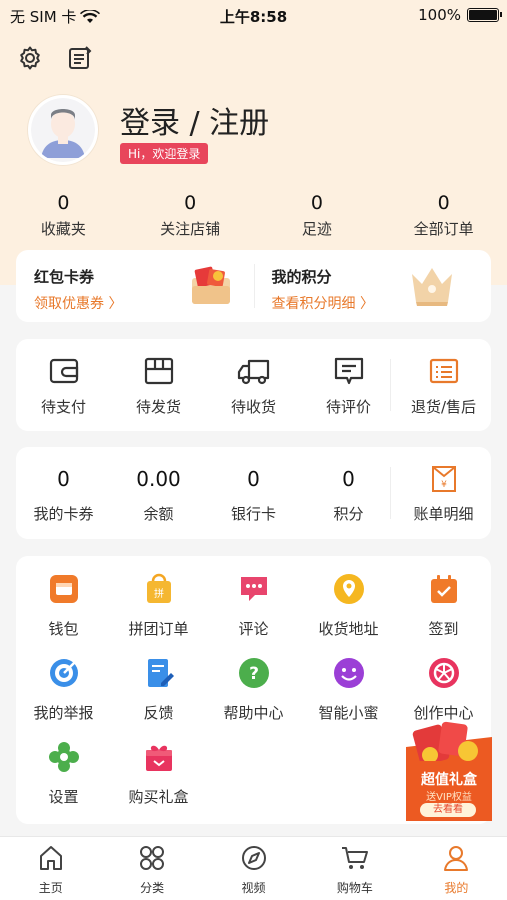  Describe the element at coordinates (63, 215) in the screenshot. I see `stat-favorites: 0 收藏夹` at that location.